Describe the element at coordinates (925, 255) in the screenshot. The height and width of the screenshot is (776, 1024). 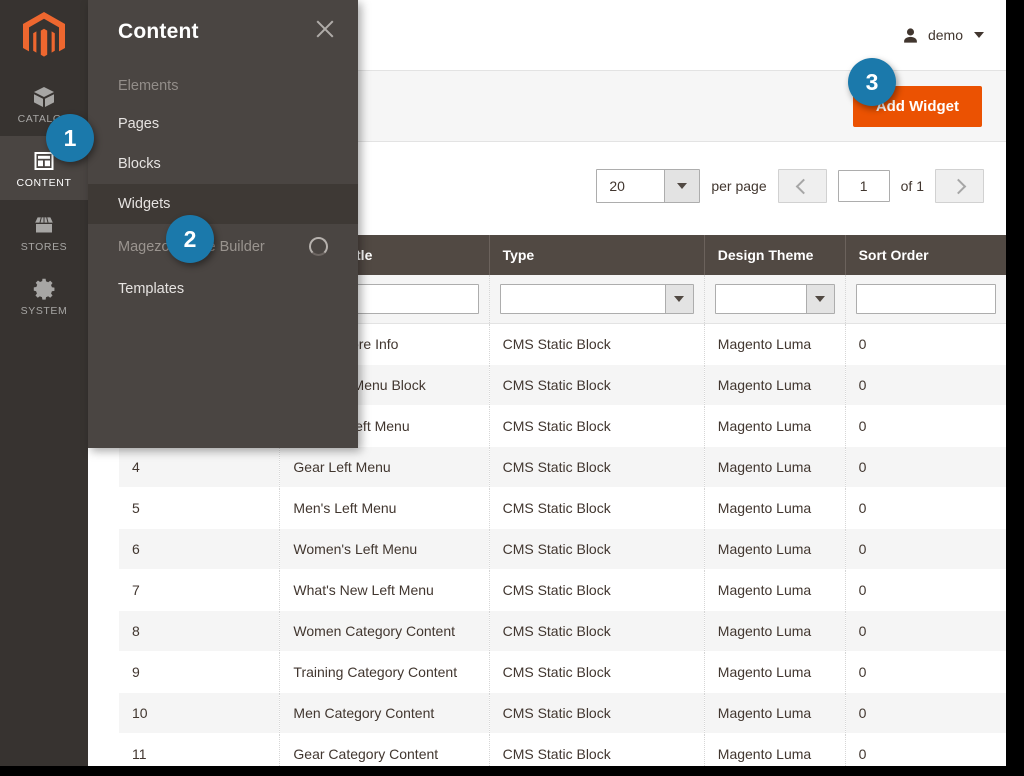
I see `column-header-sort: Sort Order` at that location.